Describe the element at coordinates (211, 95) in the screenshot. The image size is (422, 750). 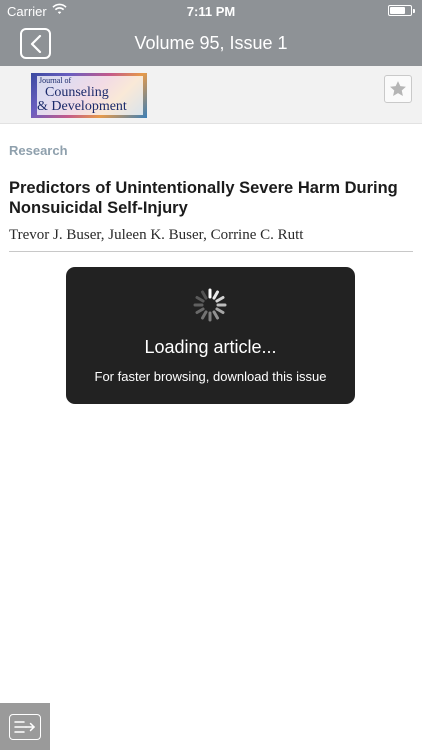
I see `journal-header: Journal of Counseling & Development` at that location.